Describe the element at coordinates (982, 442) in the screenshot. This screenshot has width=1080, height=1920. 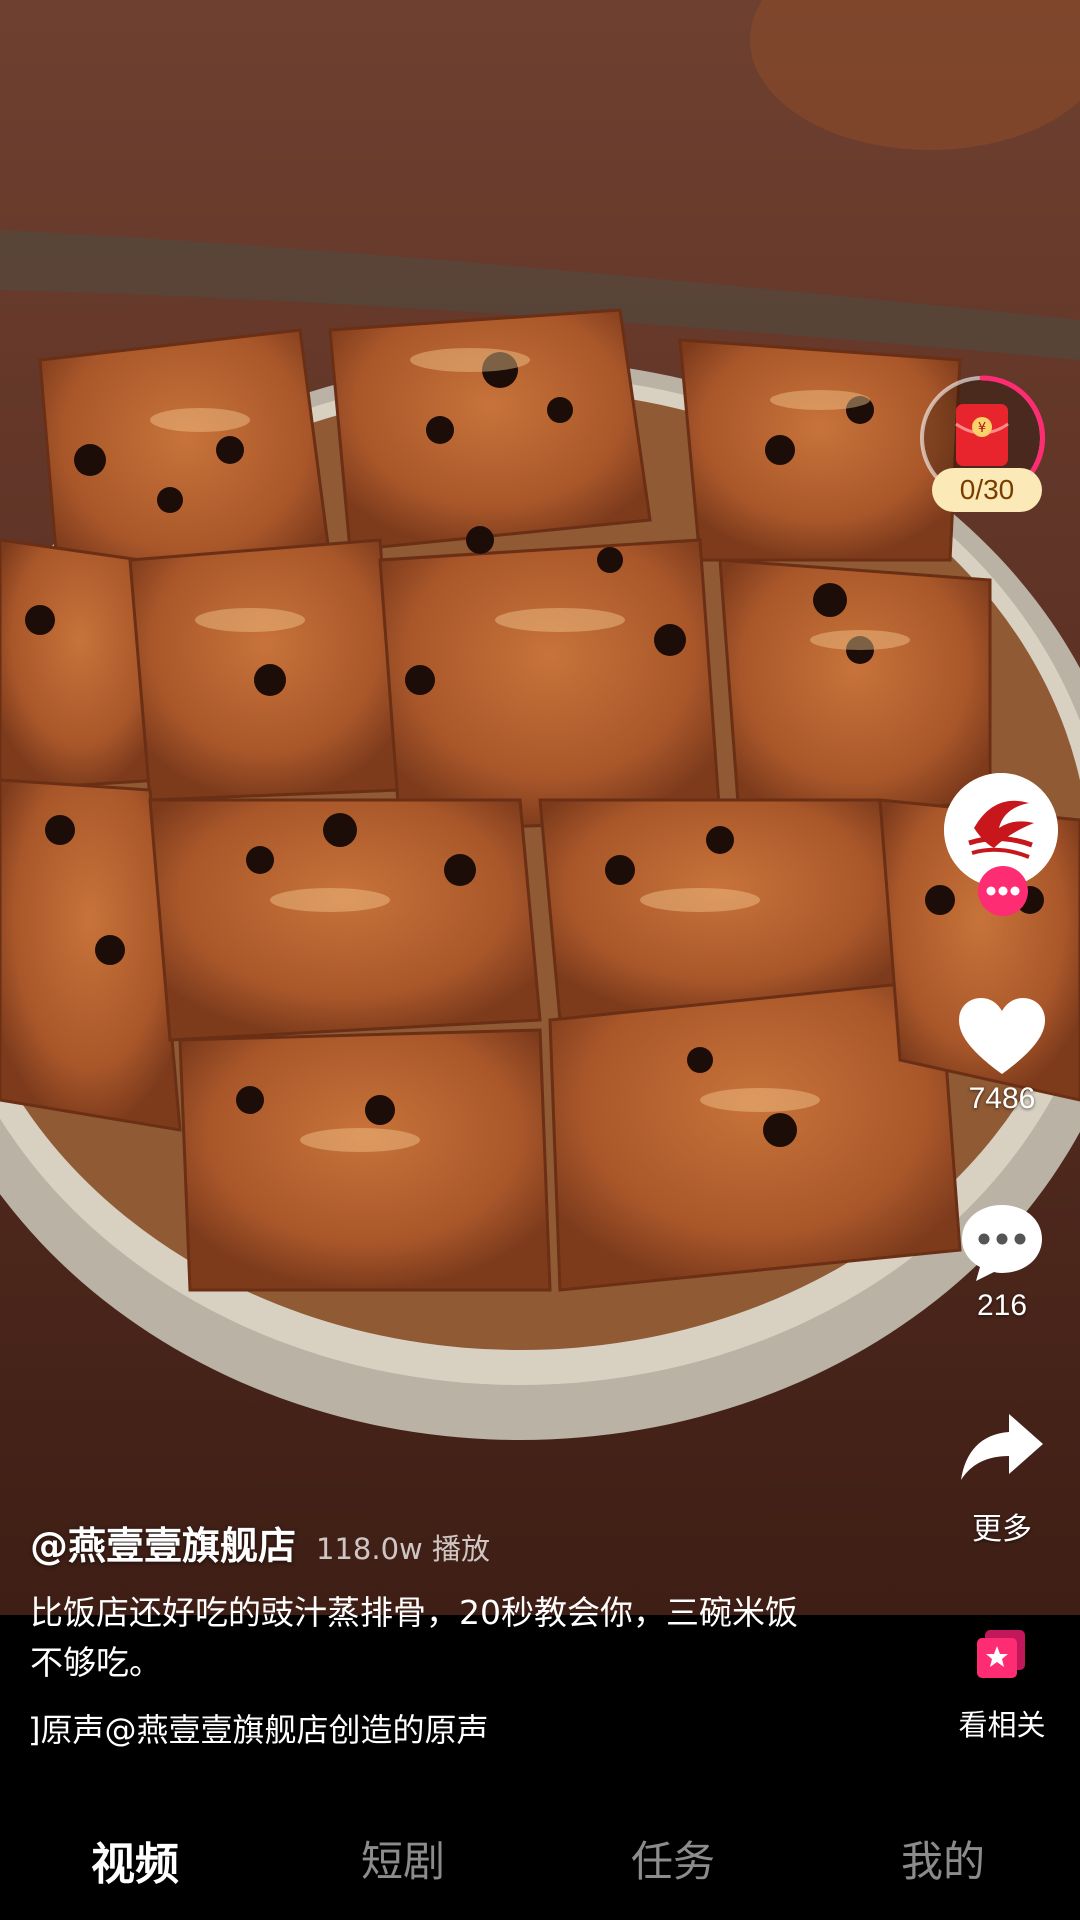
I see `red-packet-widget: ¥ 0/30` at that location.